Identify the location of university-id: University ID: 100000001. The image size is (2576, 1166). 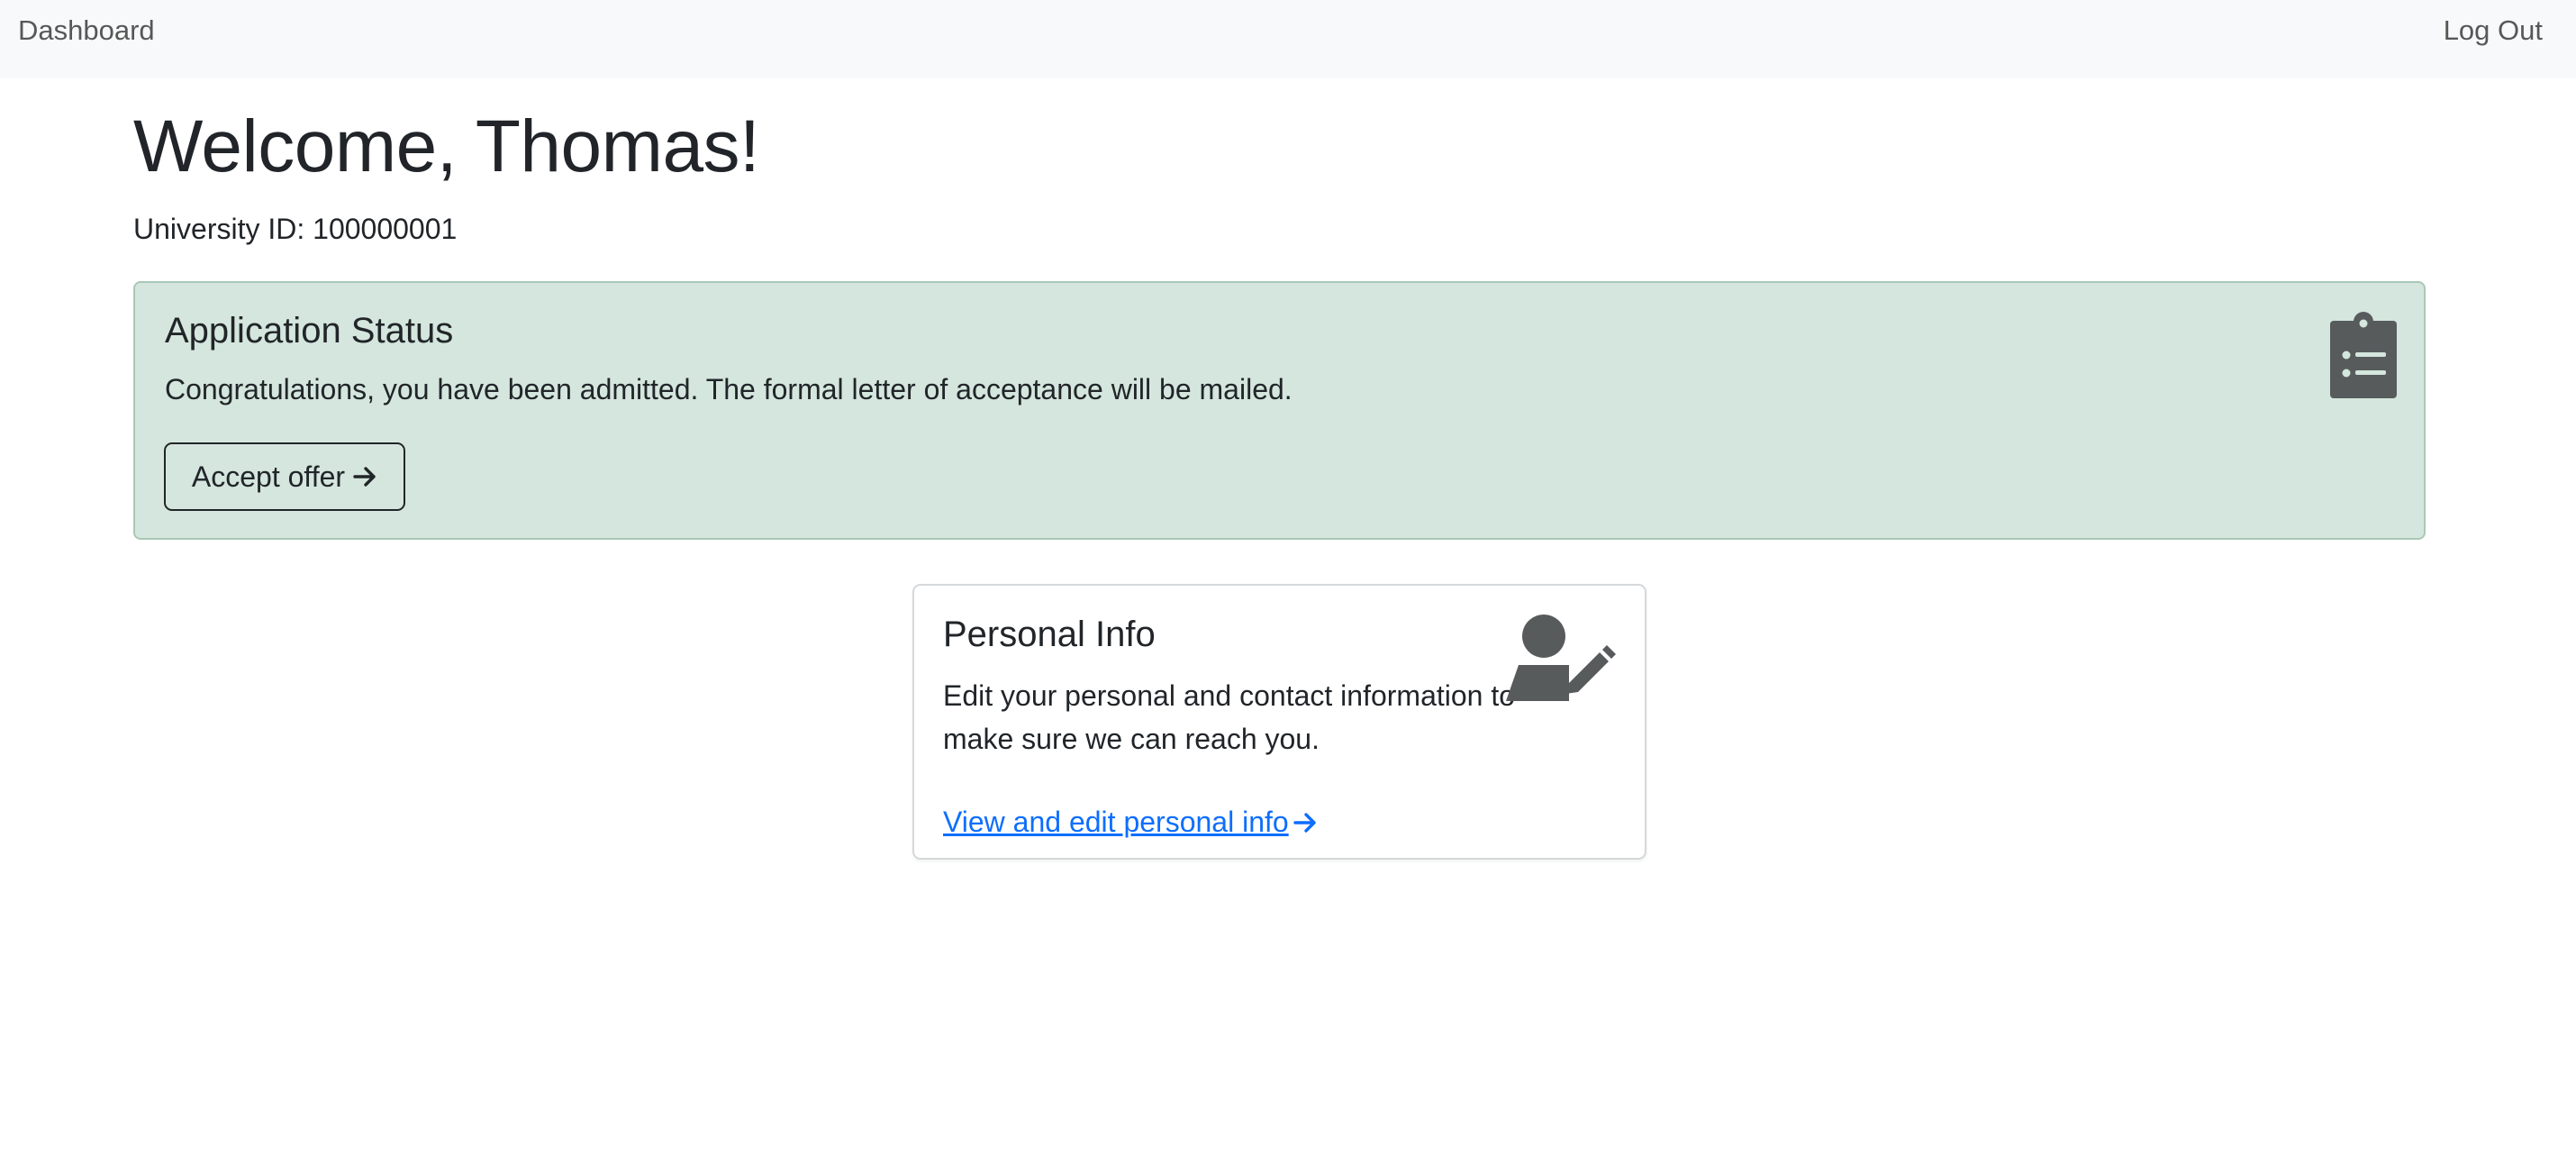
(295, 229).